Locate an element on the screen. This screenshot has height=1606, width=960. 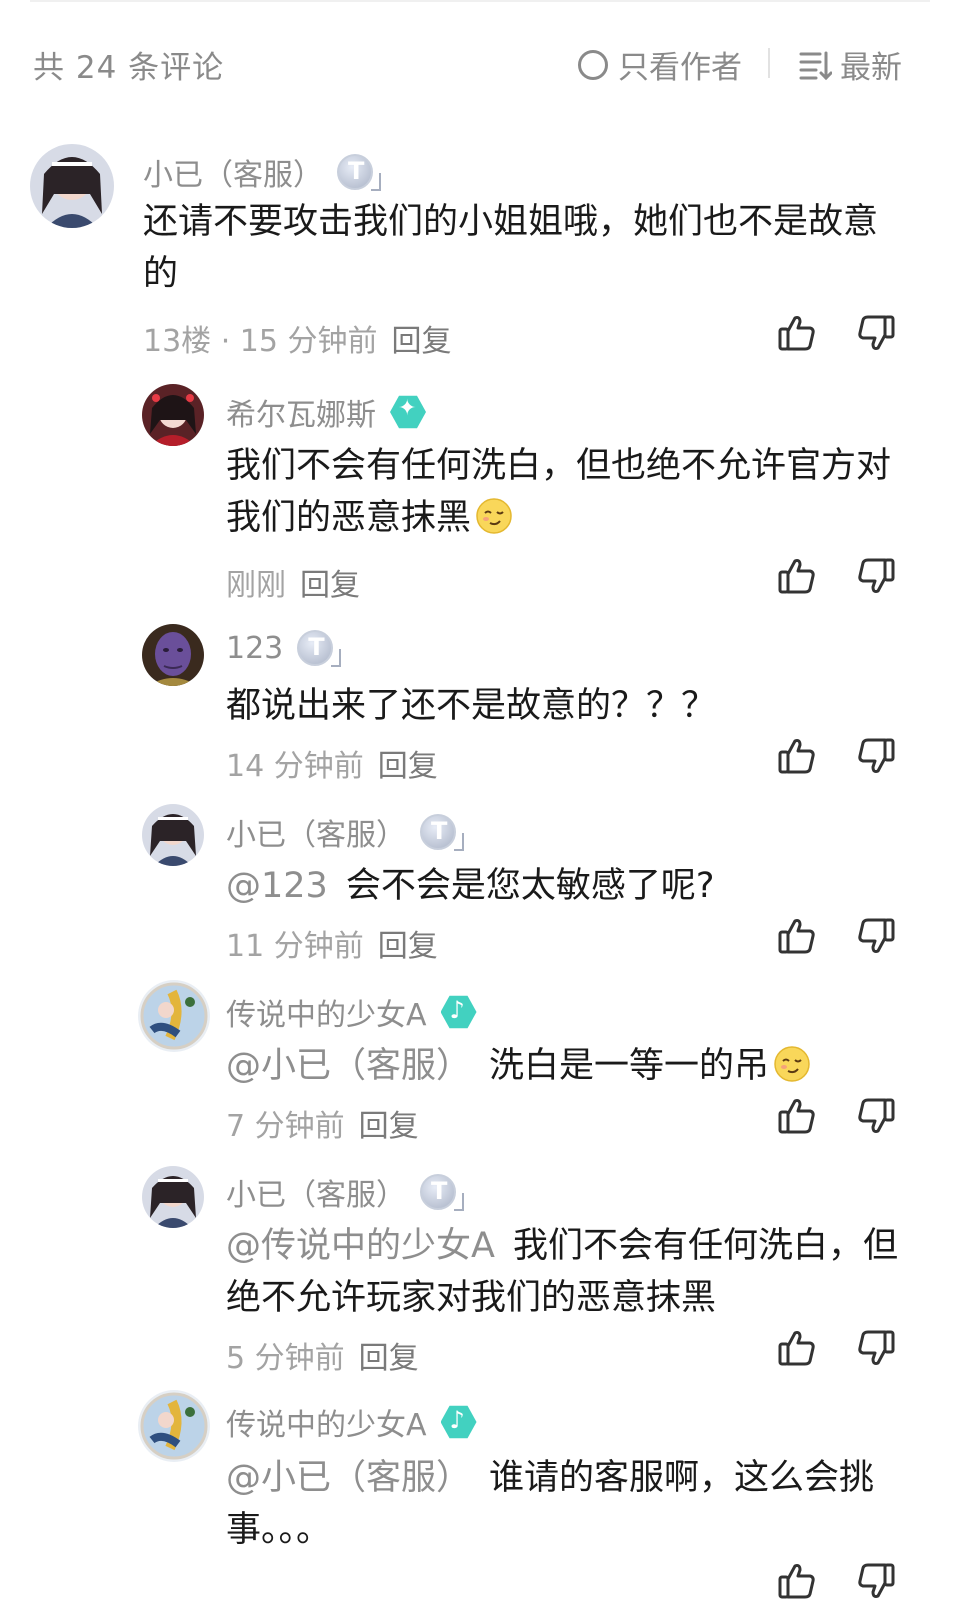
sort-button: 最新 is located at coordinates (850, 64).